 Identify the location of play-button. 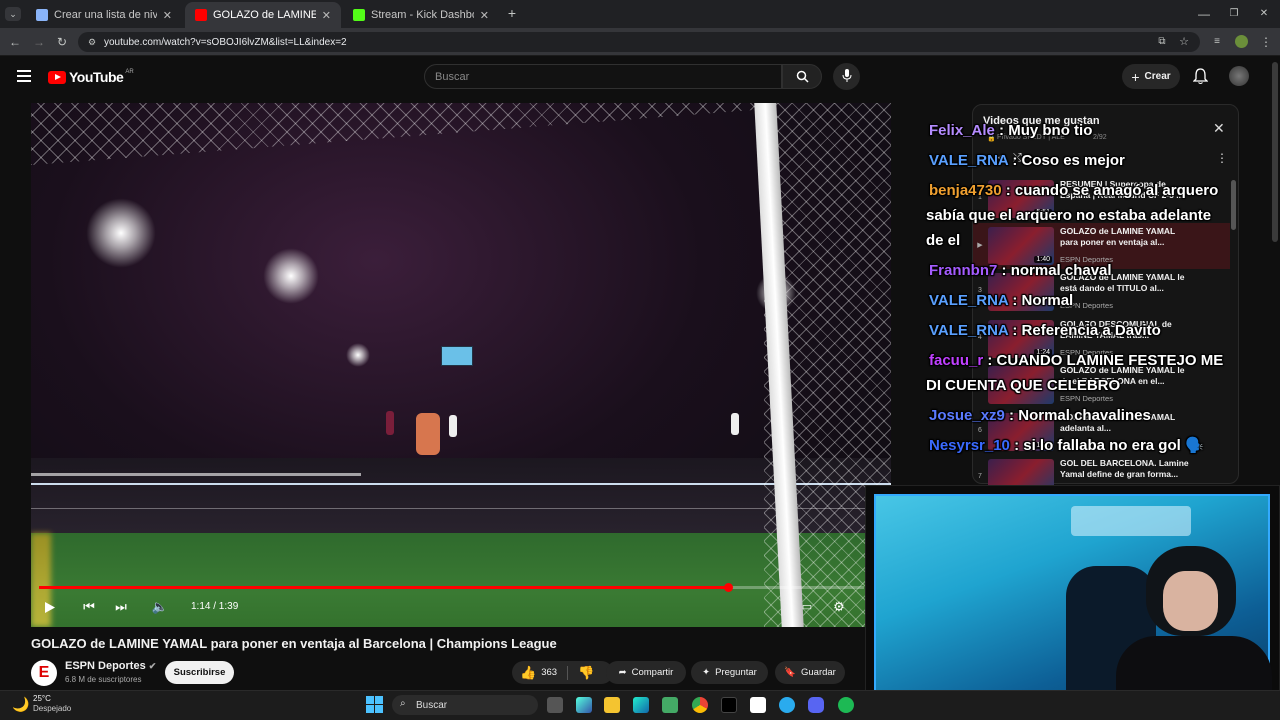
(50, 610).